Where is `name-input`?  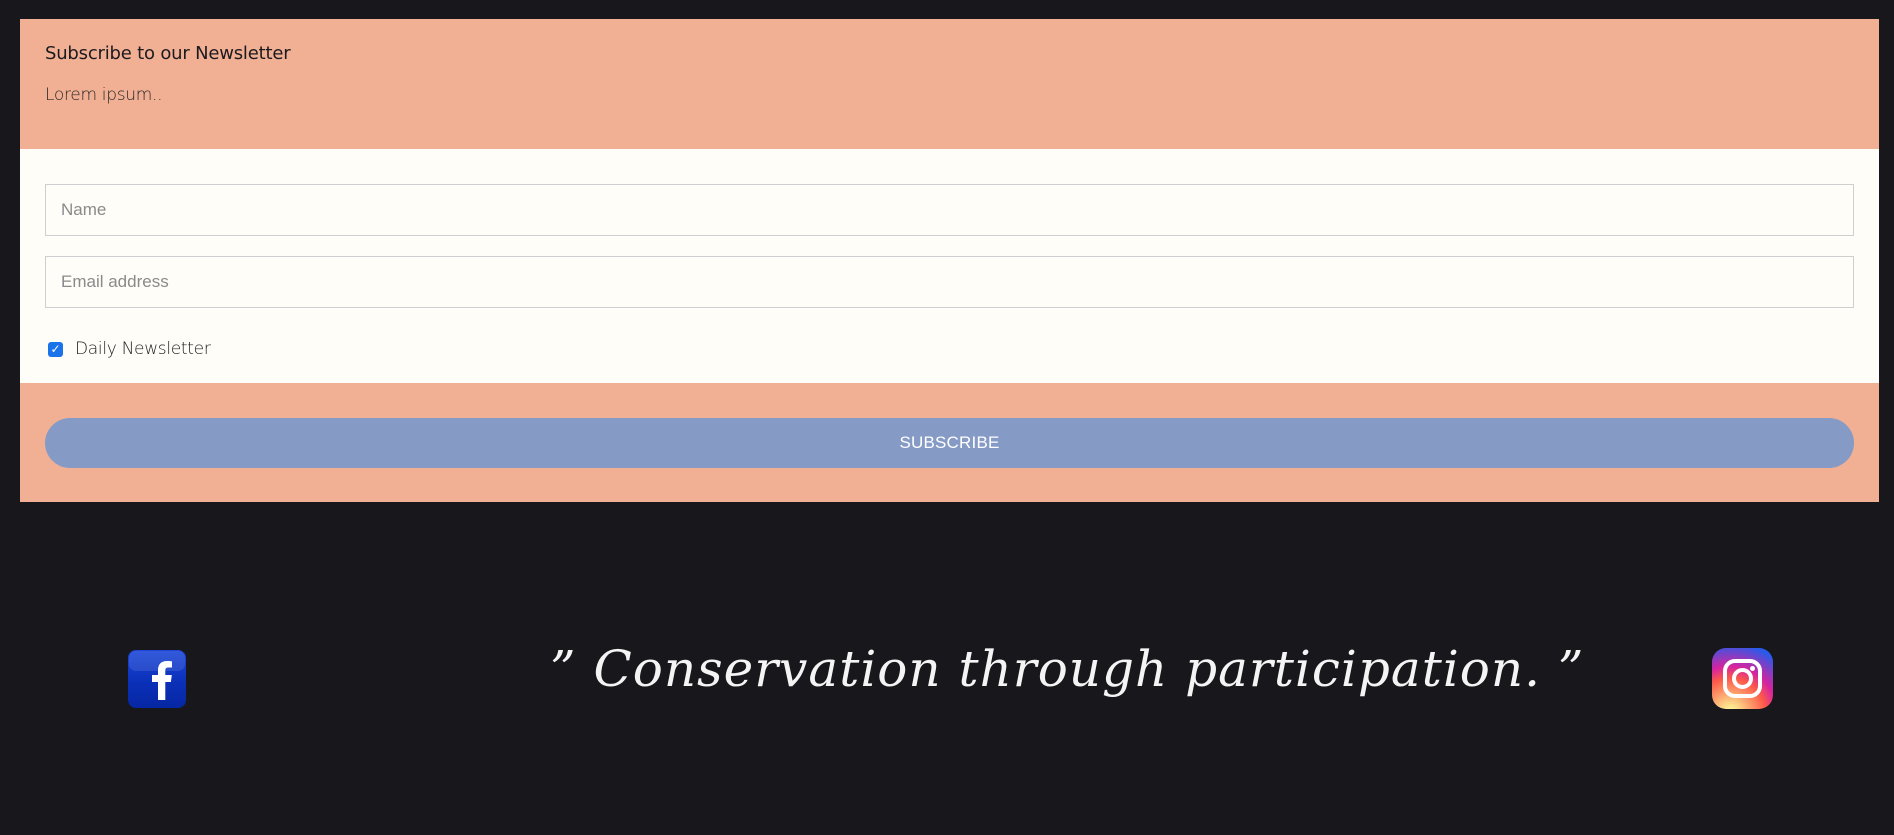 name-input is located at coordinates (949, 210).